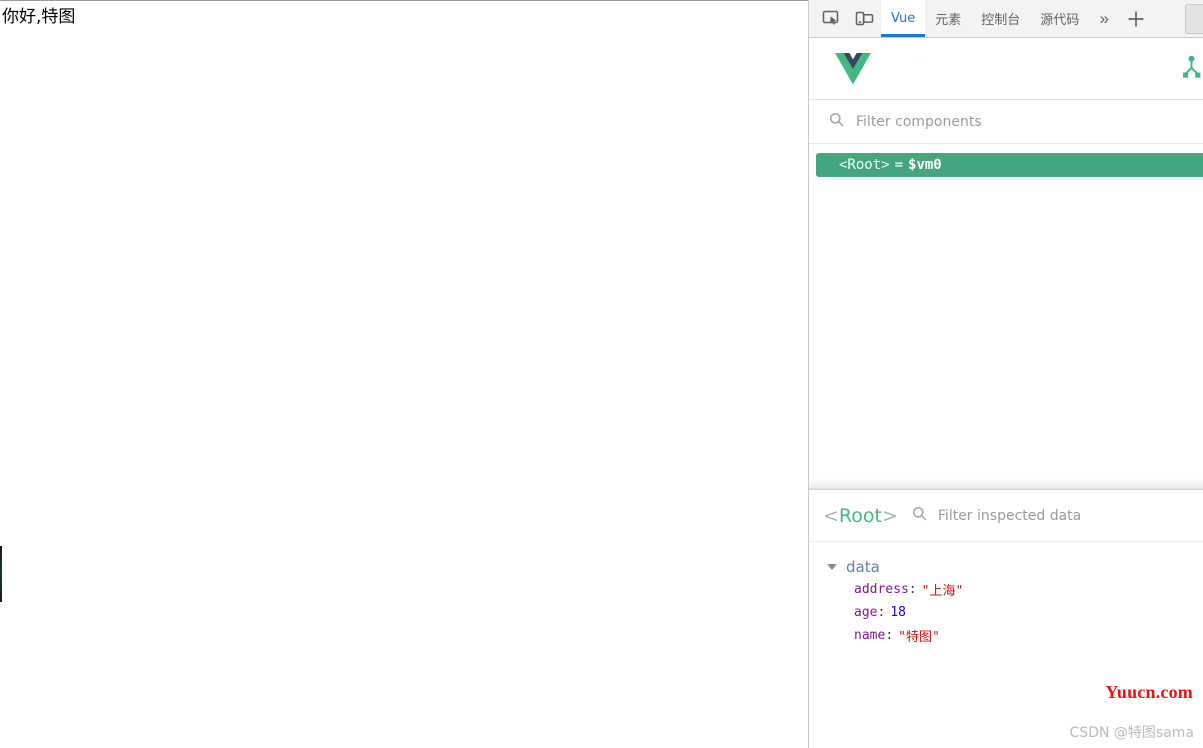 The width and height of the screenshot is (1203, 748). I want to click on inspected-component-name: <Root>, so click(860, 516).